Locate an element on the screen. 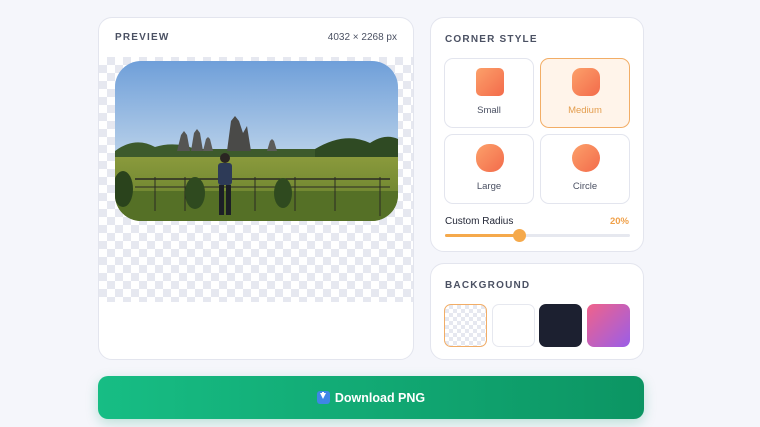  custom-radius-label: Custom Radius is located at coordinates (479, 221).